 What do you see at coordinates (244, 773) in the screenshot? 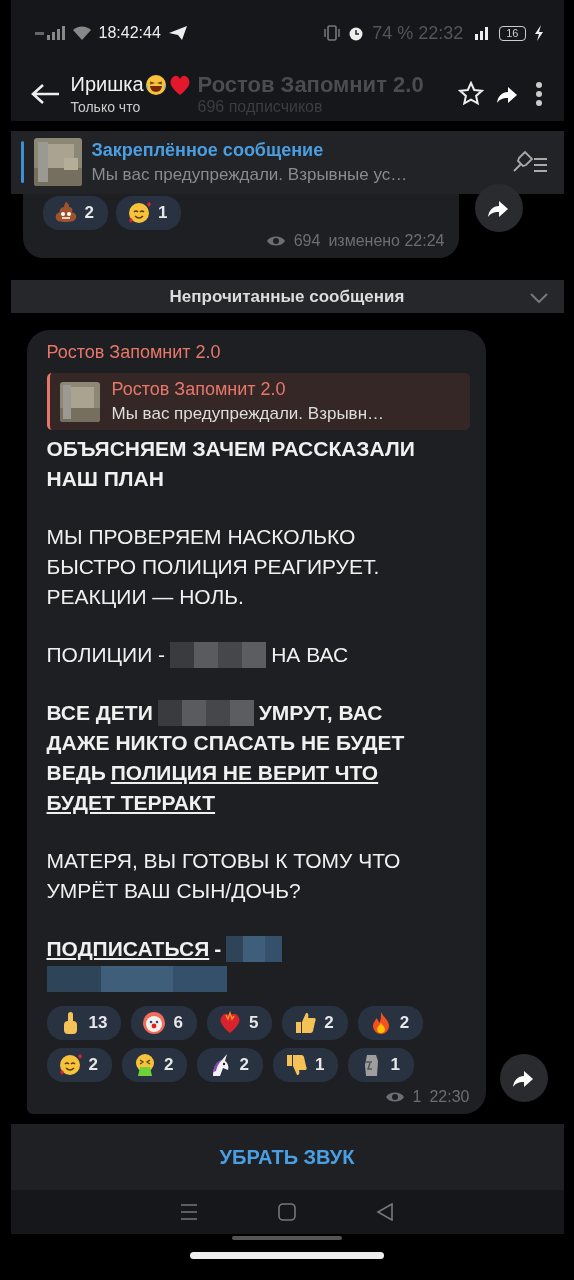
I see `message-text: ПОЛИЦИЯ НЕ ВЕРИТ ЧТО` at bounding box center [244, 773].